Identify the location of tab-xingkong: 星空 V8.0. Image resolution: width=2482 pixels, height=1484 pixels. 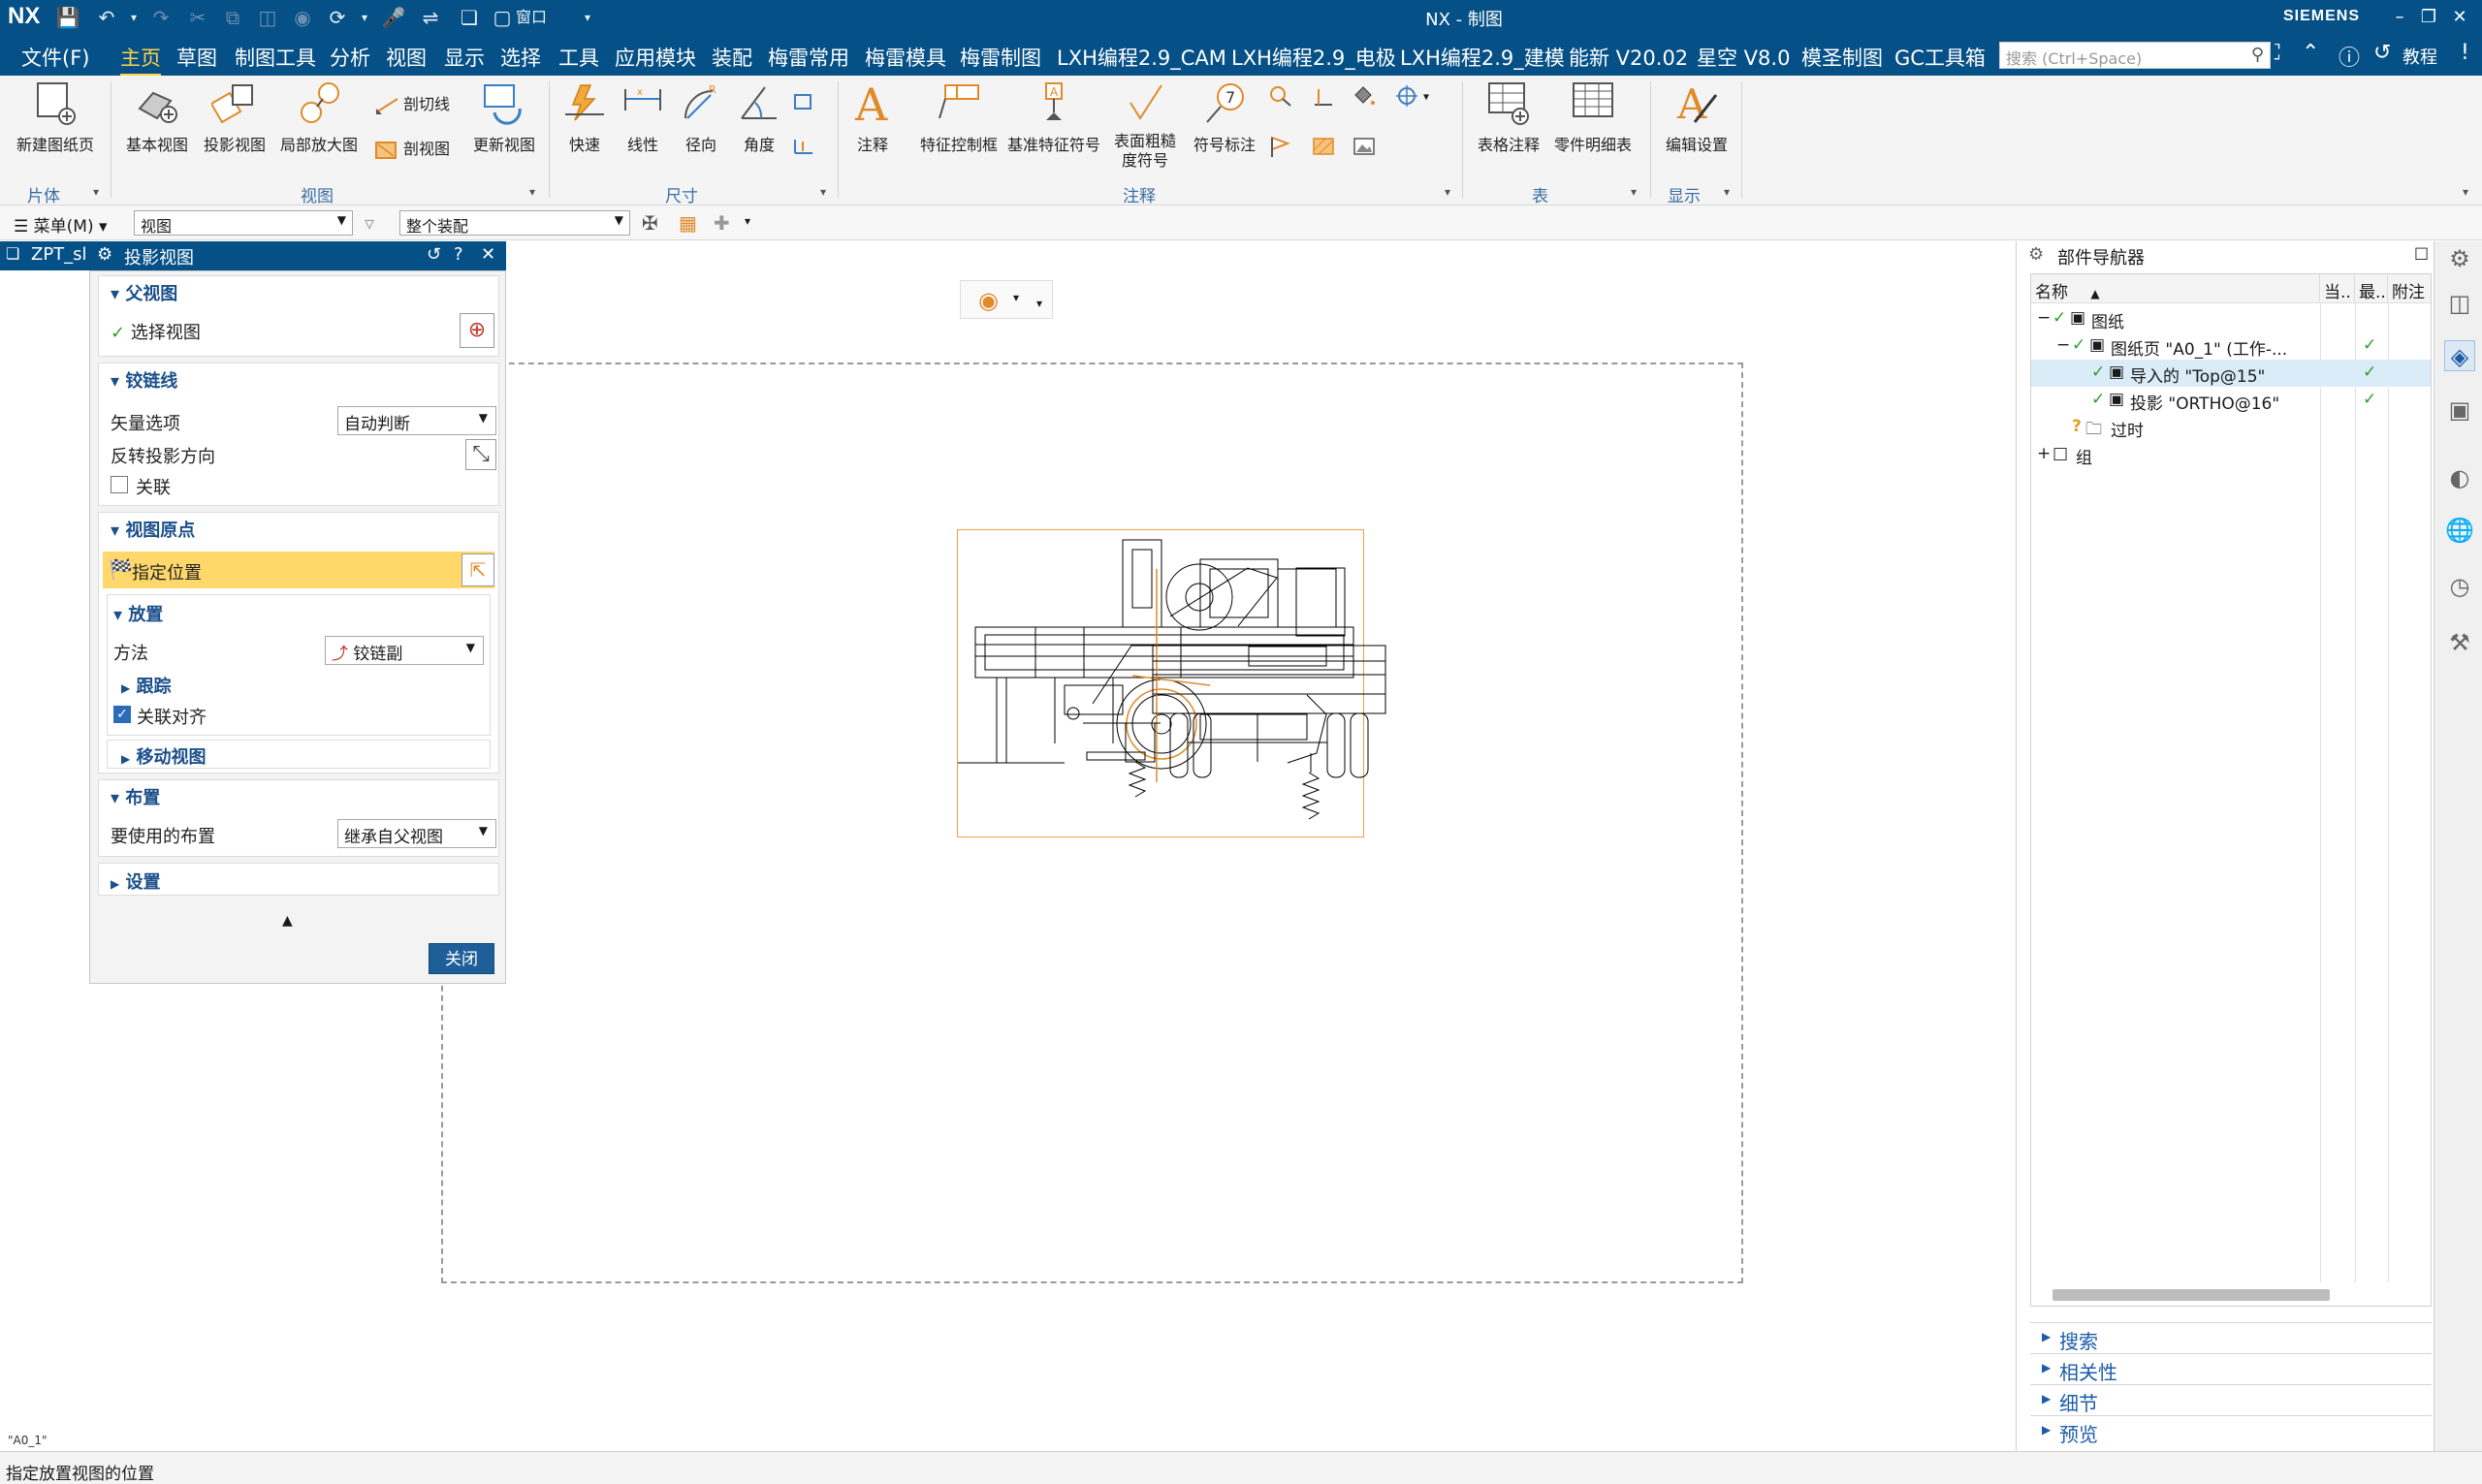
(1743, 58).